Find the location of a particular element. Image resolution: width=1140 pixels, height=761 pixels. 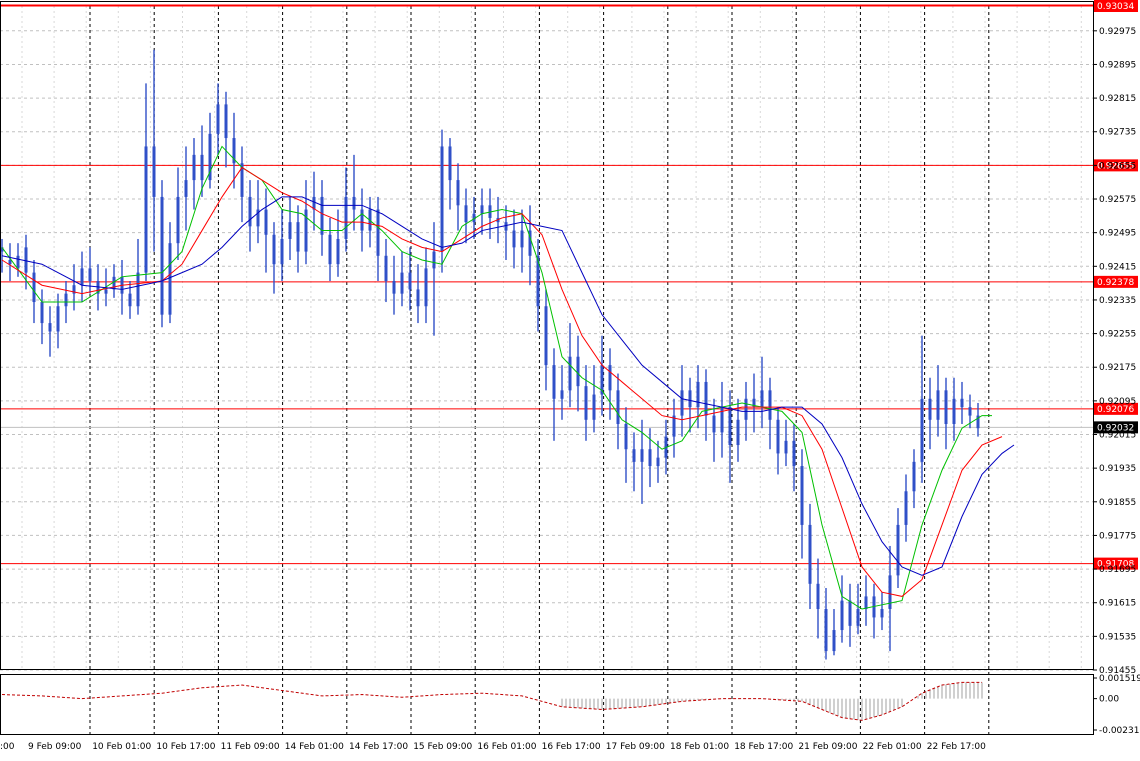

indicator-pane is located at coordinates (492, 701).